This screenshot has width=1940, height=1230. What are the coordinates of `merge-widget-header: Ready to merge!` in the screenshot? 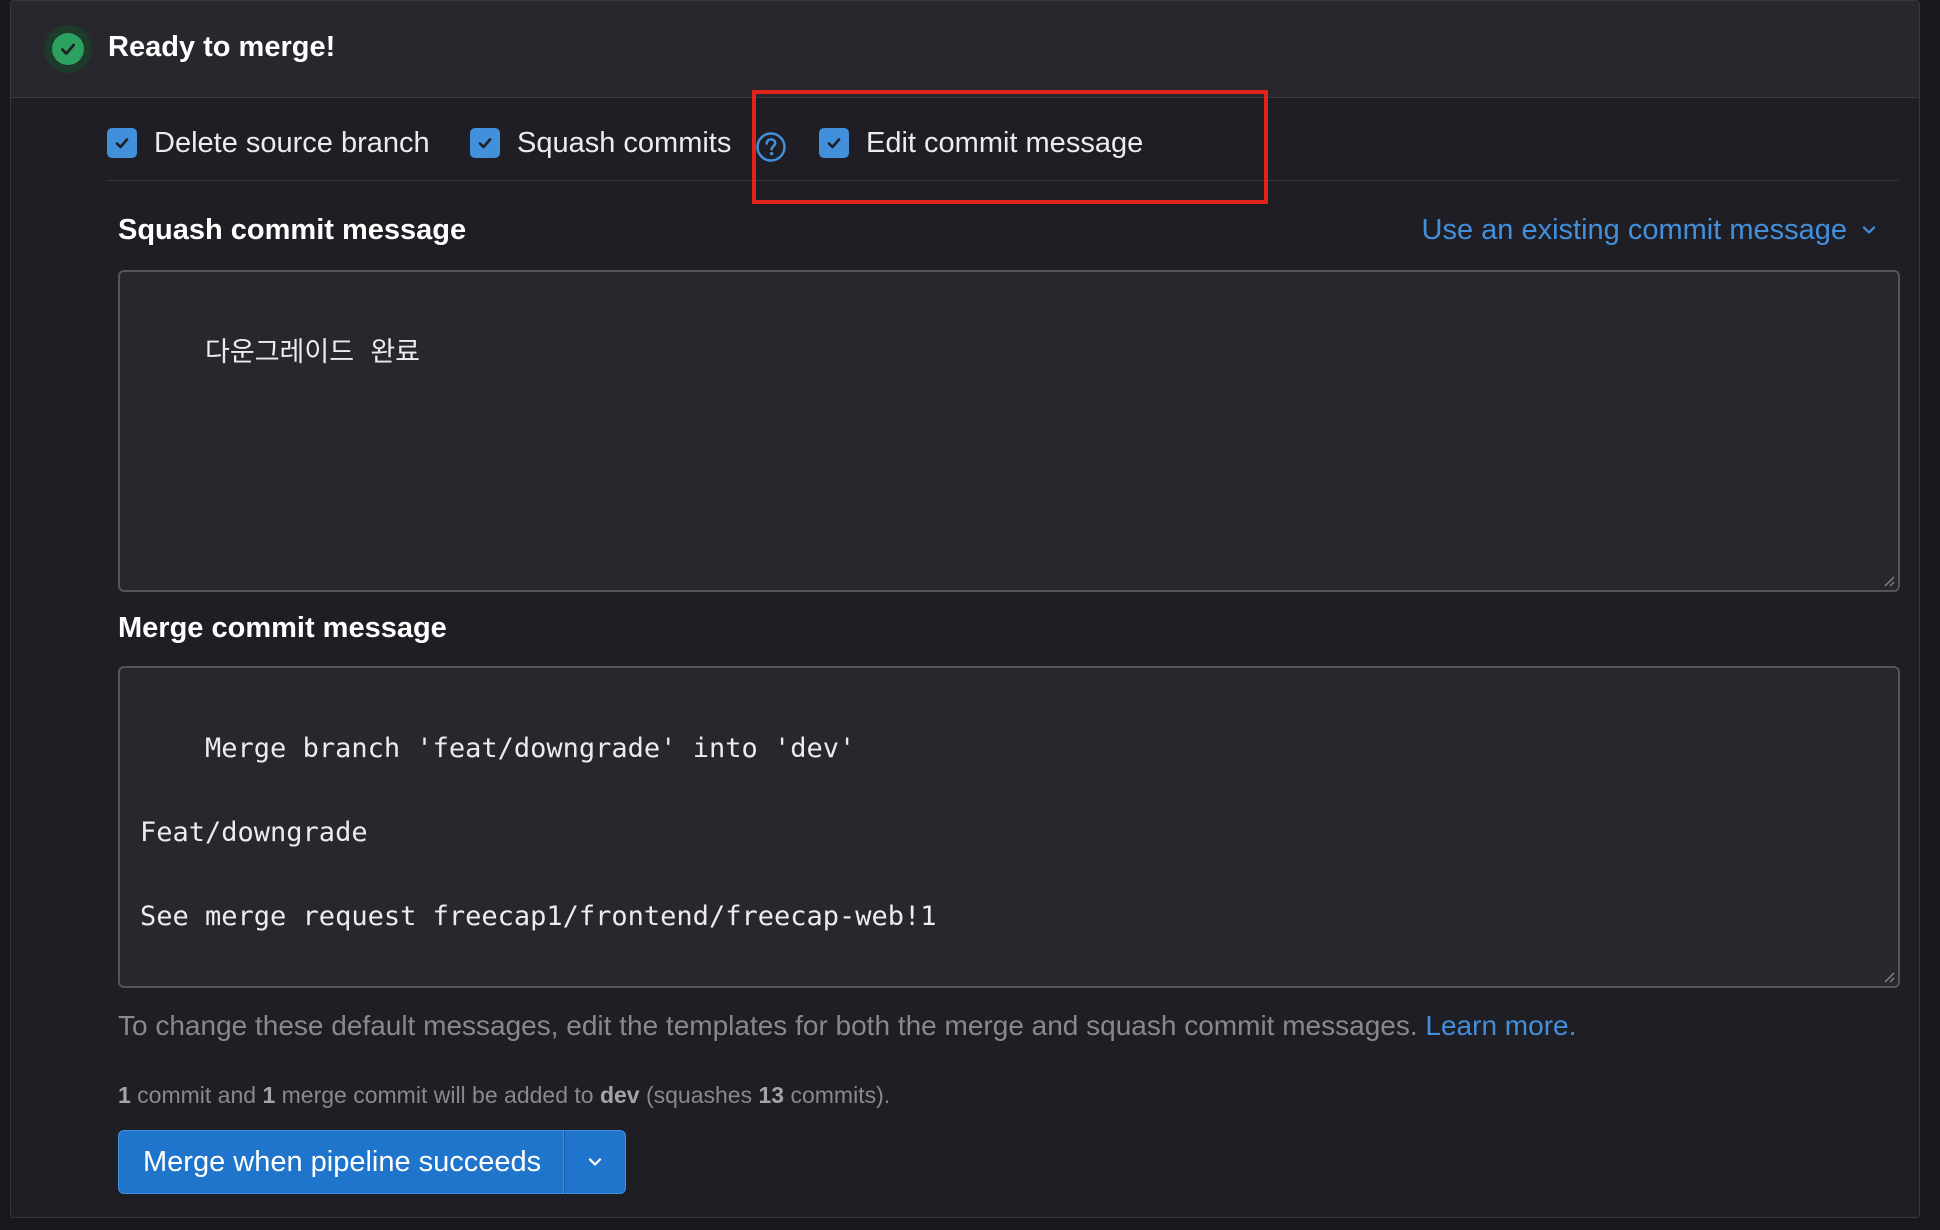 It's located at (965, 49).